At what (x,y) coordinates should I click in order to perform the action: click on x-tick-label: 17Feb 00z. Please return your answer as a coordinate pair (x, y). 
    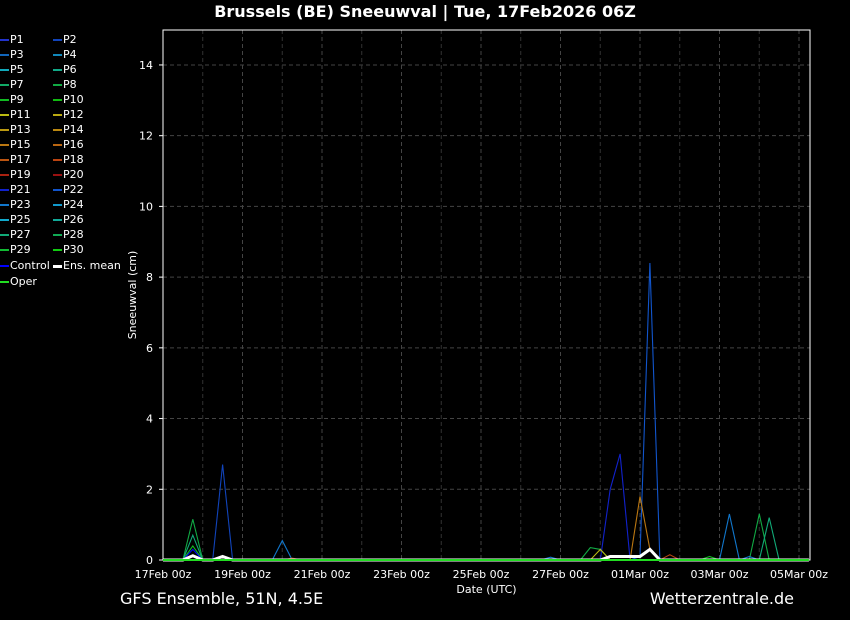
    Looking at the image, I should click on (163, 574).